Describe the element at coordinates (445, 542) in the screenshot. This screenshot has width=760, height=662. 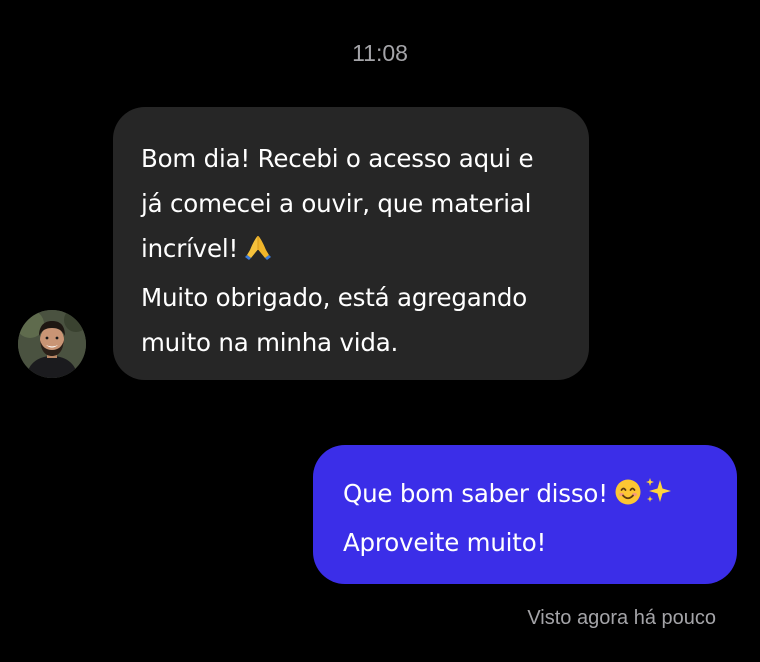
I see `outgoing-message-line: Aproveite muito!` at that location.